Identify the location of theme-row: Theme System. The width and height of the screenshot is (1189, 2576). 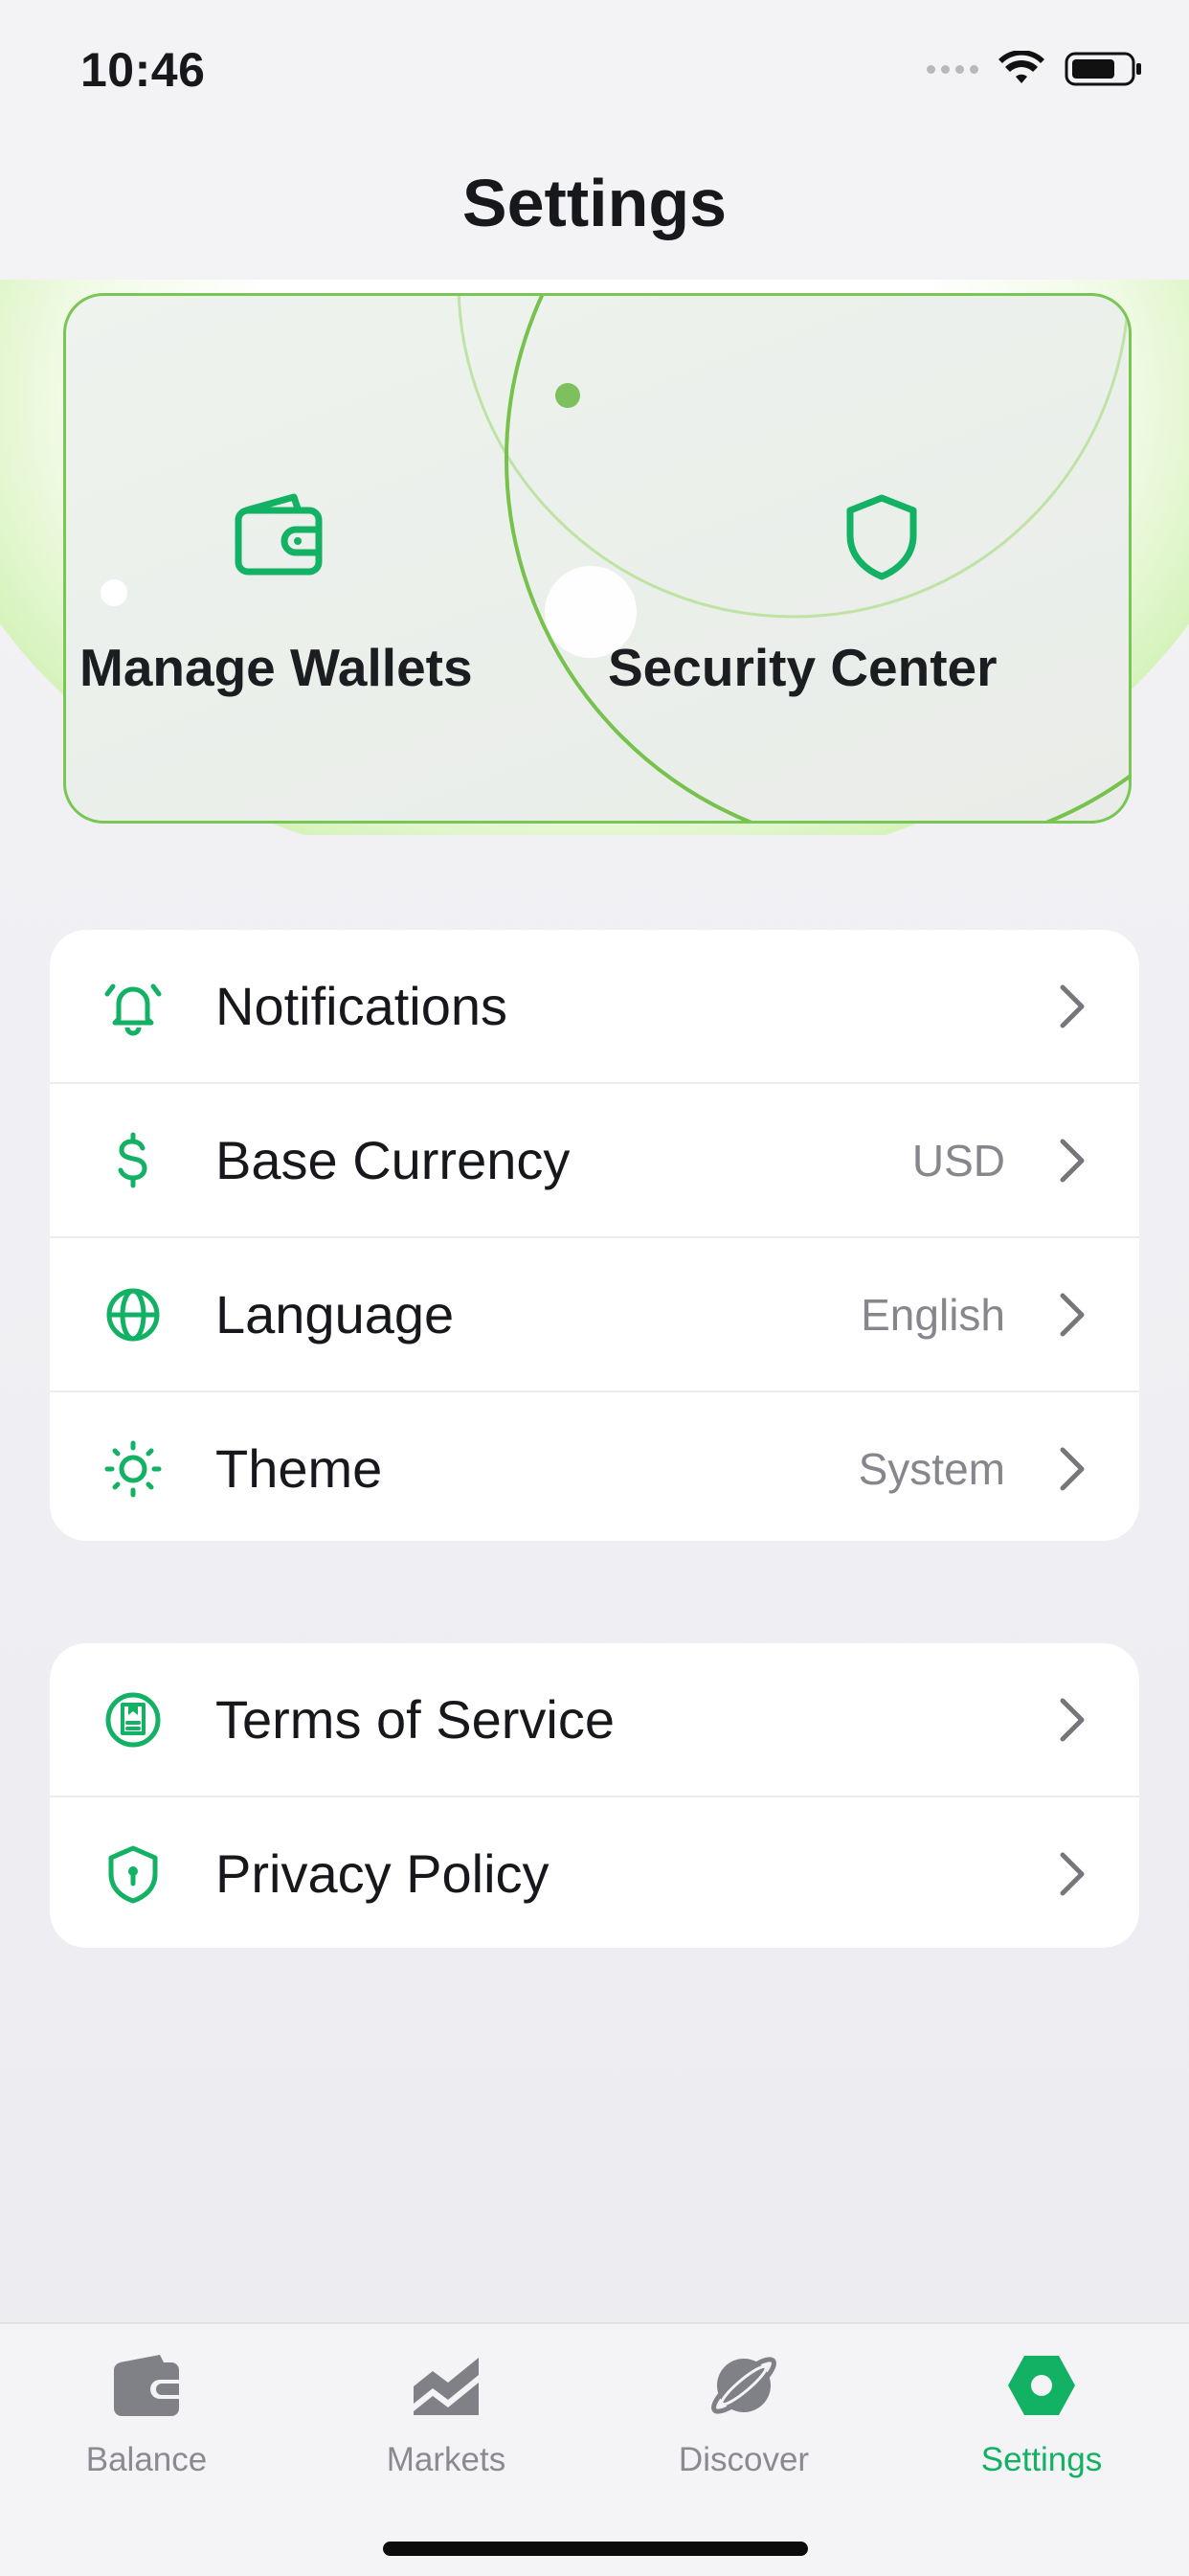
(594, 1465).